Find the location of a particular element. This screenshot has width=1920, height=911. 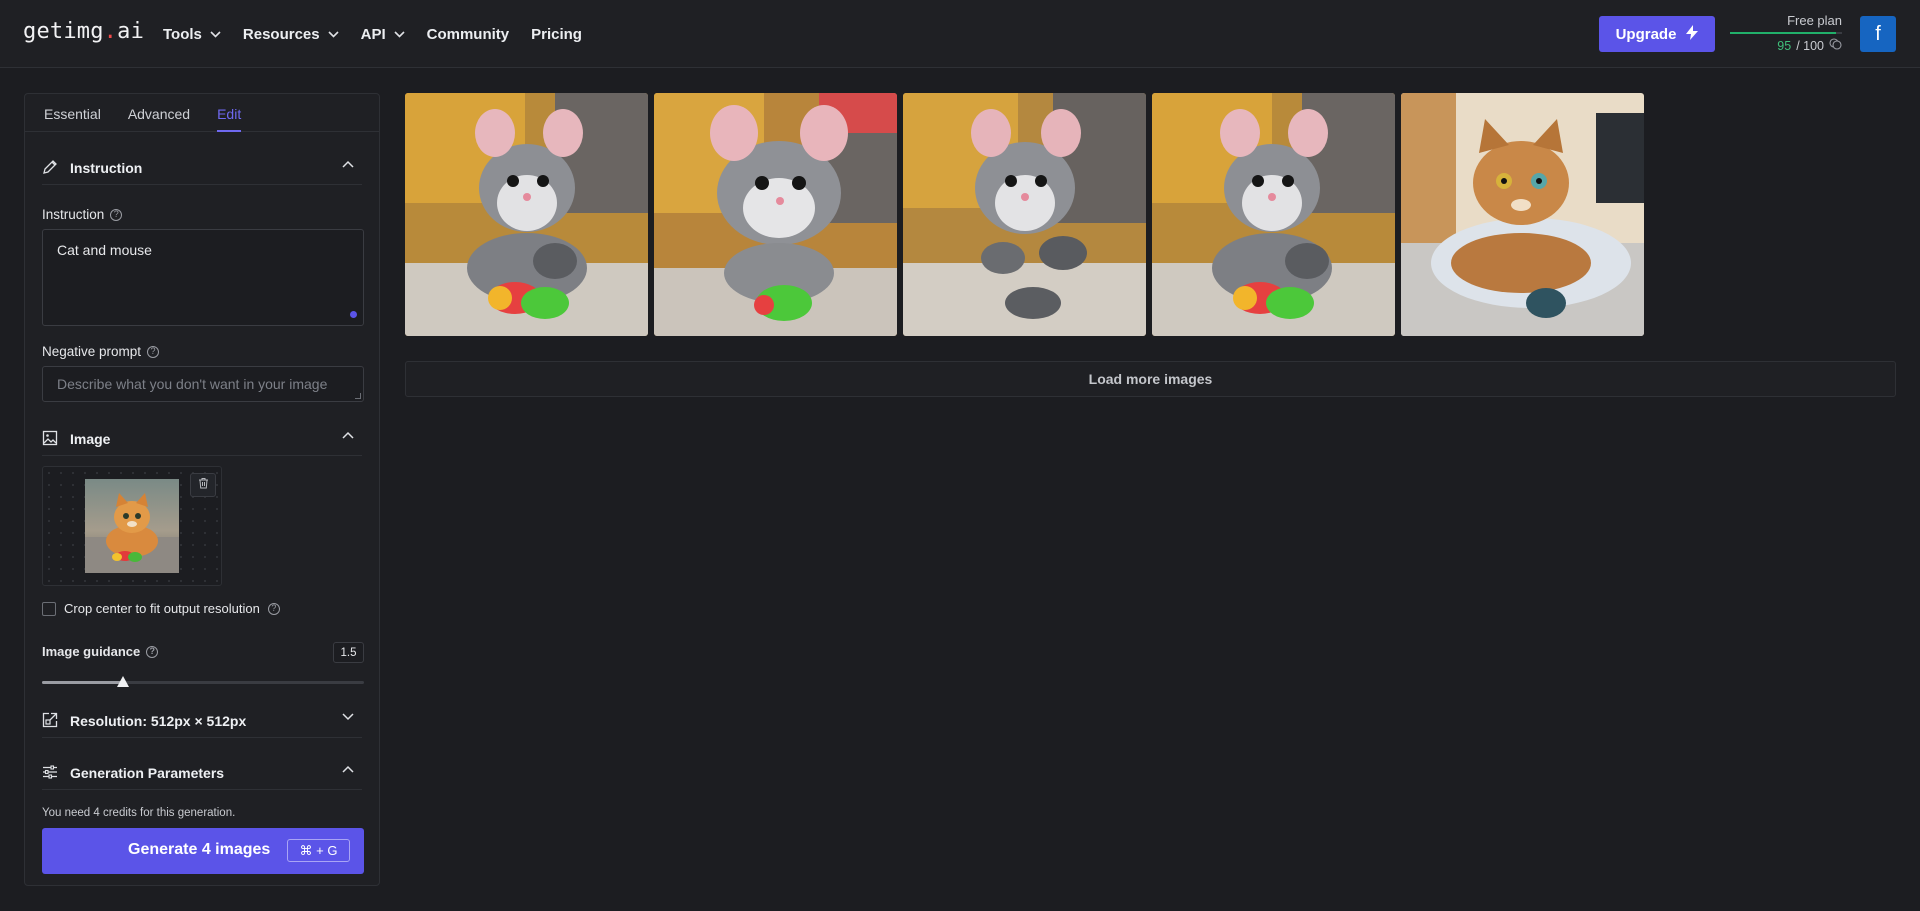

source-image-thumbnail is located at coordinates (132, 526).